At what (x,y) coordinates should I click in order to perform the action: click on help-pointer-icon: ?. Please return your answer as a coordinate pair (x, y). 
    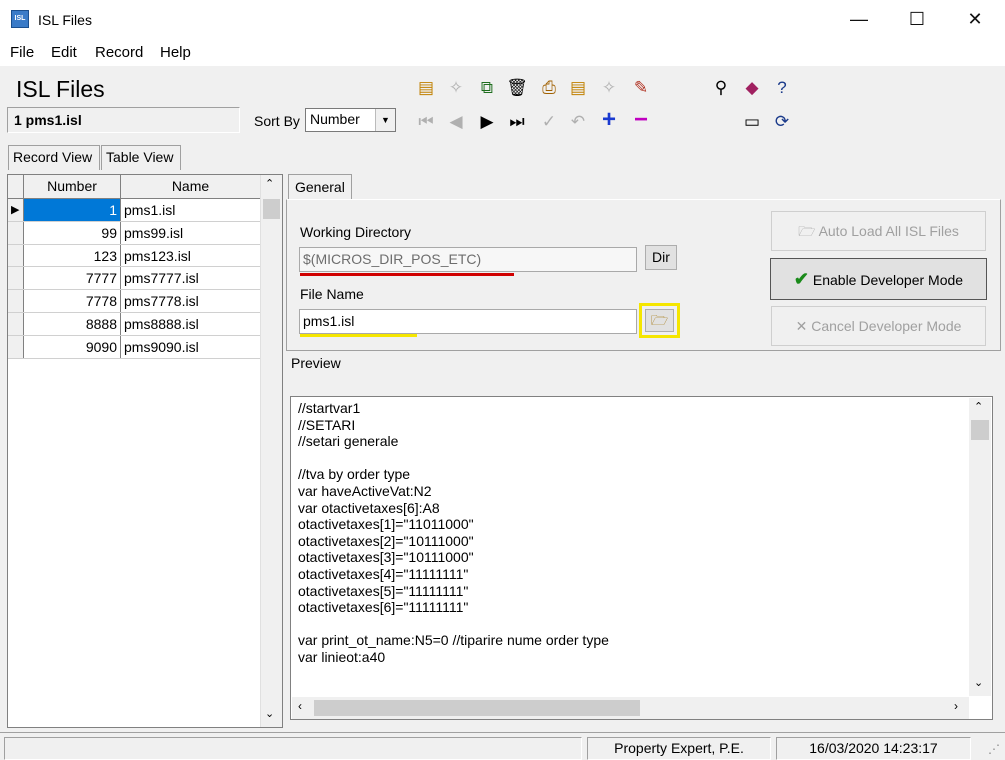
    Looking at the image, I should click on (782, 88).